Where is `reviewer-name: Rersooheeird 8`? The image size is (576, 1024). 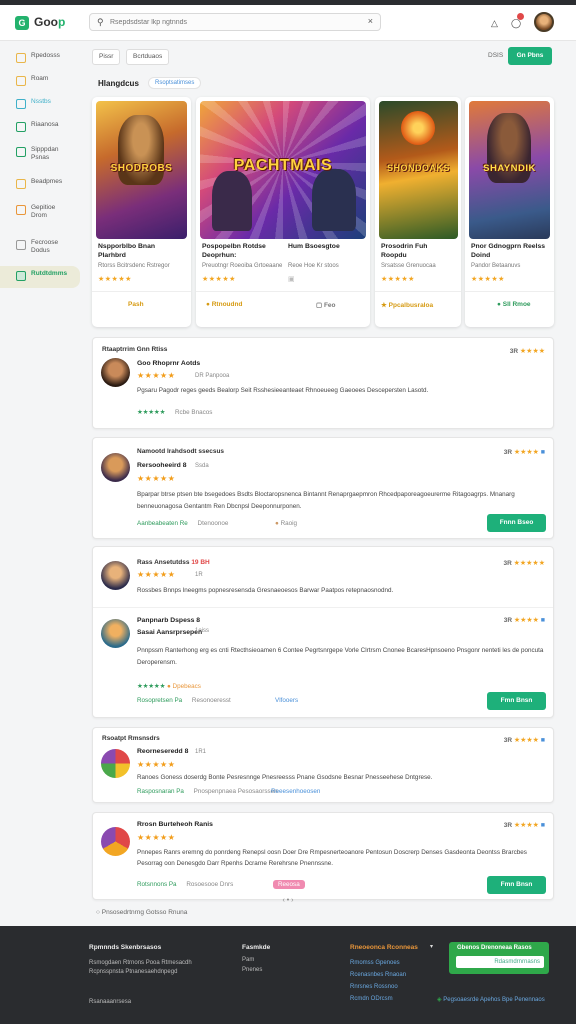 reviewer-name: Rersooheeird 8 is located at coordinates (161, 465).